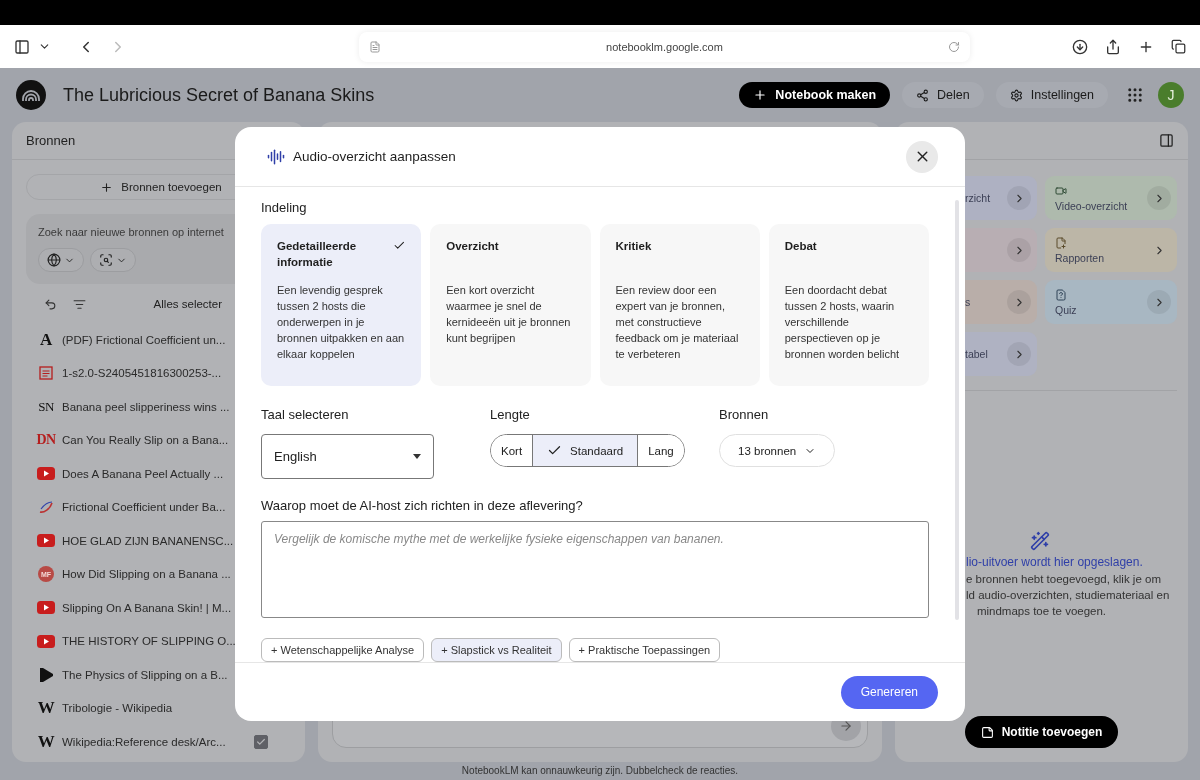 Image resolution: width=1200 pixels, height=780 pixels. I want to click on user-avatar: J, so click(1171, 95).